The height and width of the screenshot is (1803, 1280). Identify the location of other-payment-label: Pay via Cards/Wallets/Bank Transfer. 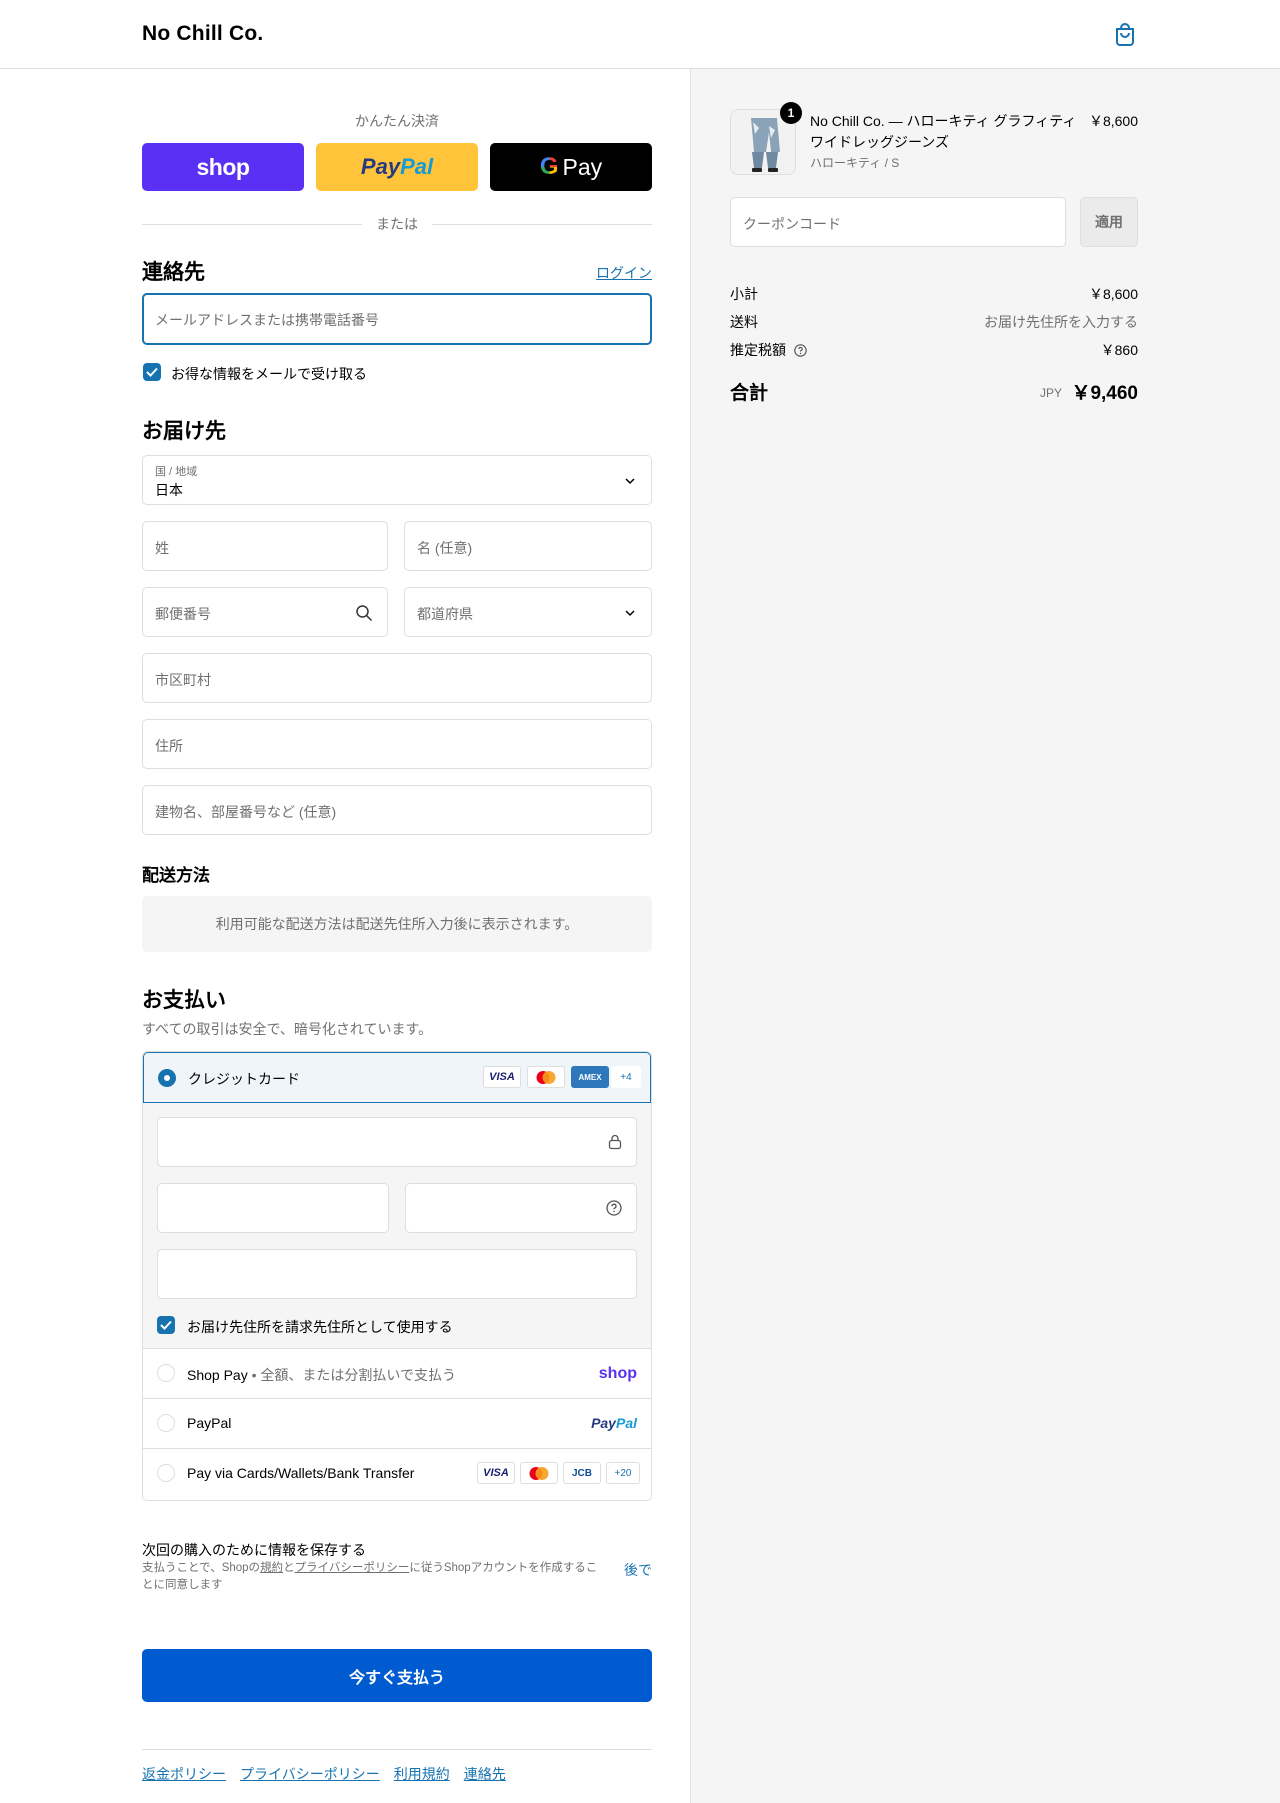
(301, 1473).